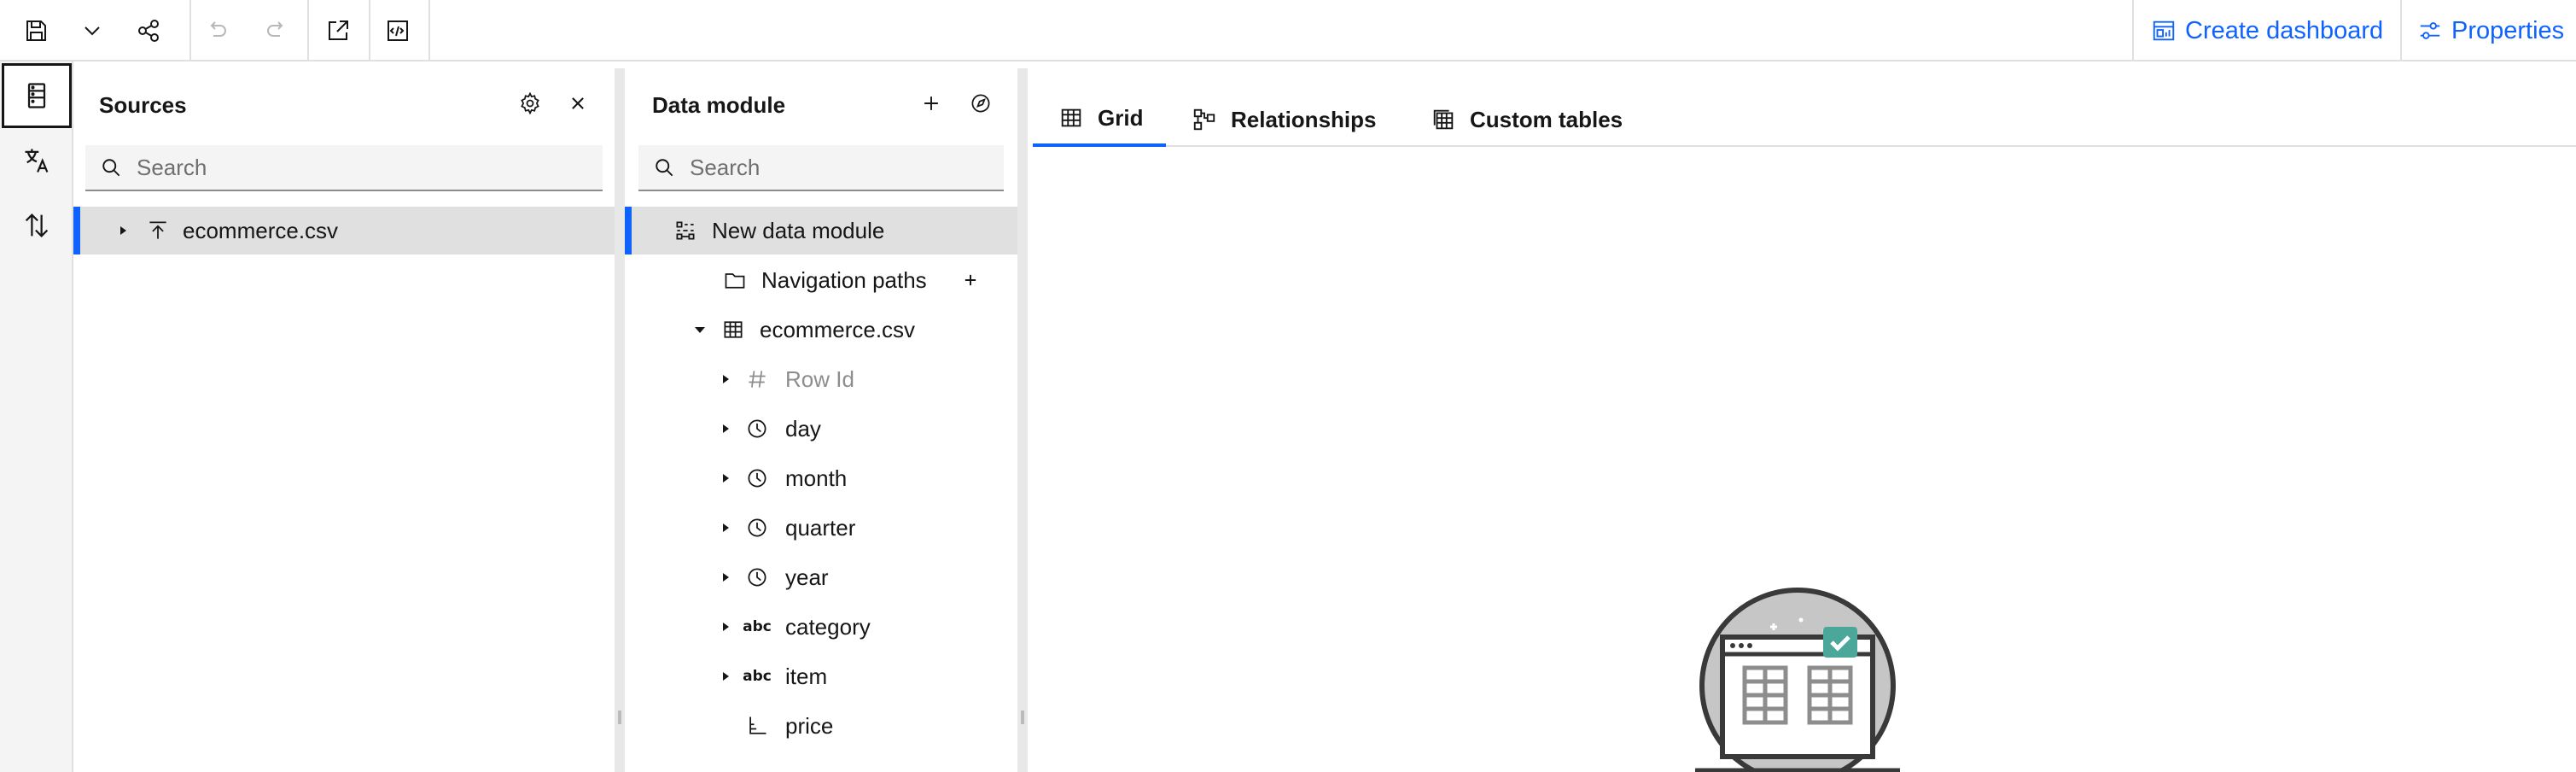  I want to click on close-icon, so click(578, 103).